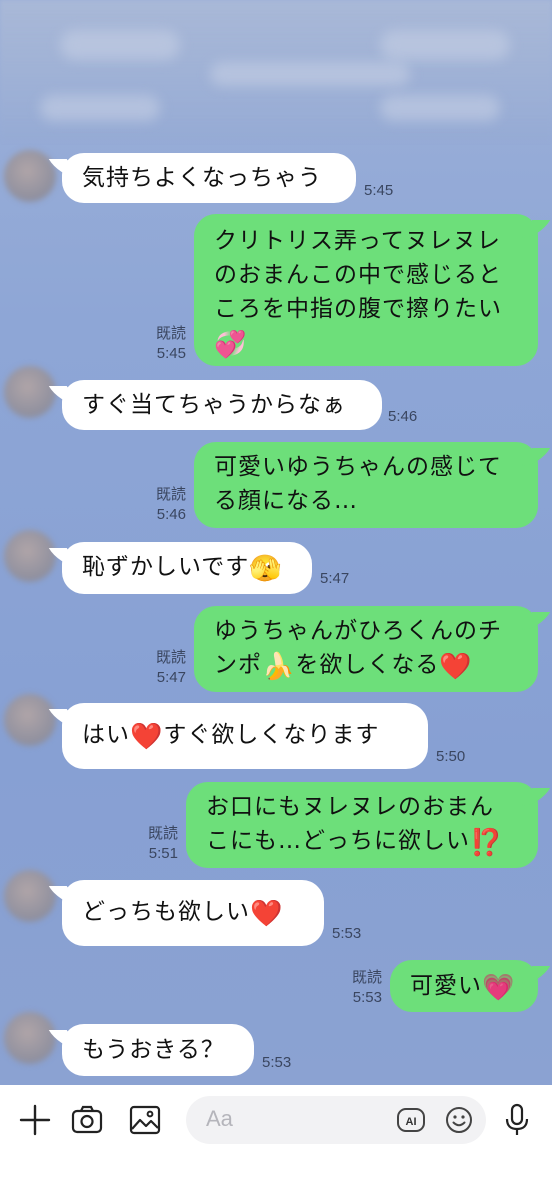 The width and height of the screenshot is (552, 1200). What do you see at coordinates (362, 825) in the screenshot?
I see `message-bubble-outgoing: お口にもヌレヌレのおまん こにも…どっちに欲しい⁉️` at bounding box center [362, 825].